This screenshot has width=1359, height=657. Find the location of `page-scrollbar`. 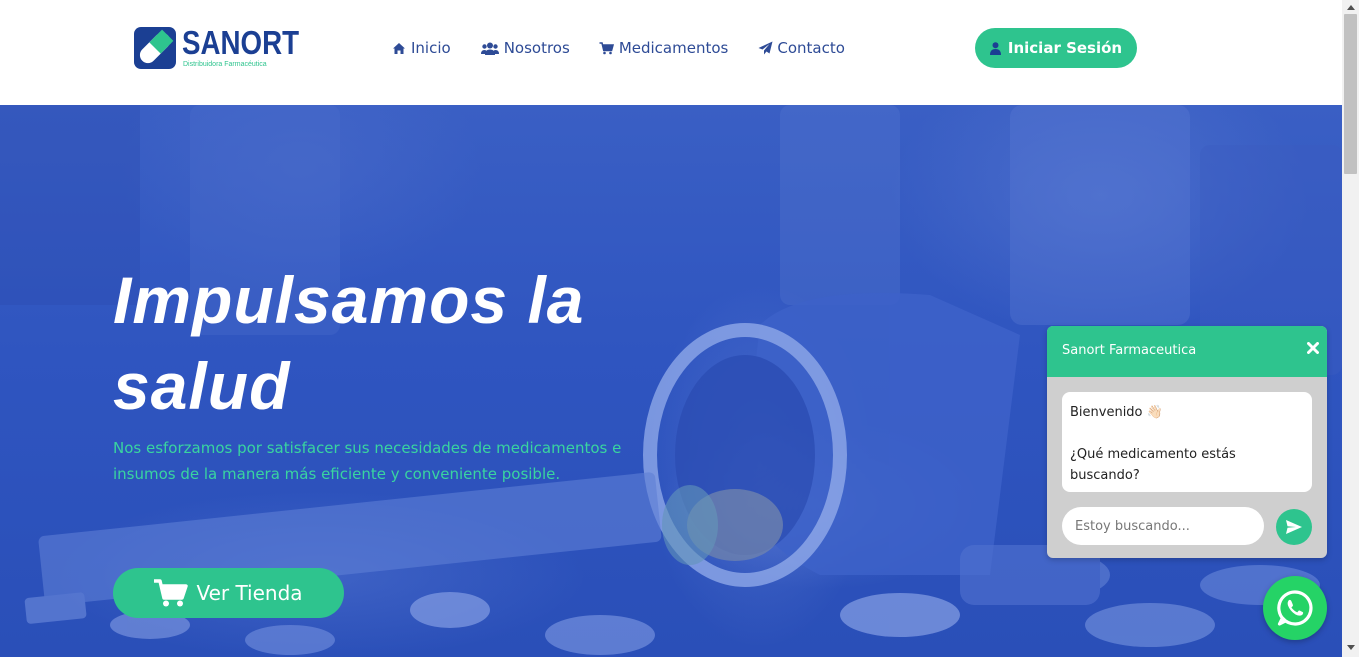

page-scrollbar is located at coordinates (1350, 328).